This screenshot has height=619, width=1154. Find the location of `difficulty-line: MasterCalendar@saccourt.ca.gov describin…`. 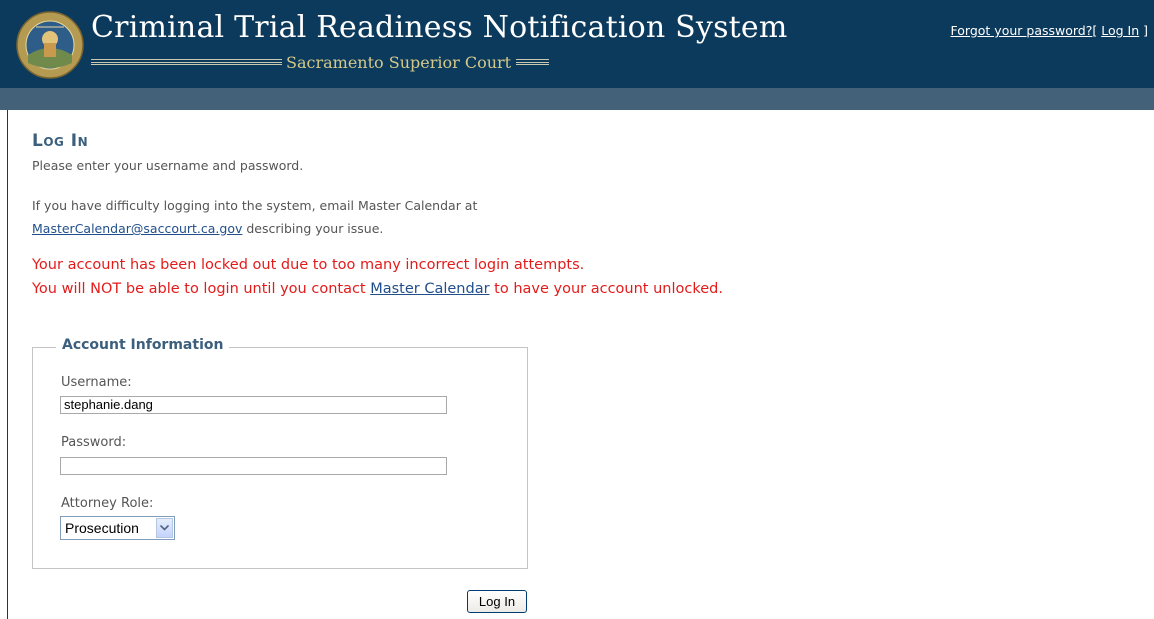

difficulty-line: MasterCalendar@saccourt.ca.gov describin… is located at coordinates (207, 228).